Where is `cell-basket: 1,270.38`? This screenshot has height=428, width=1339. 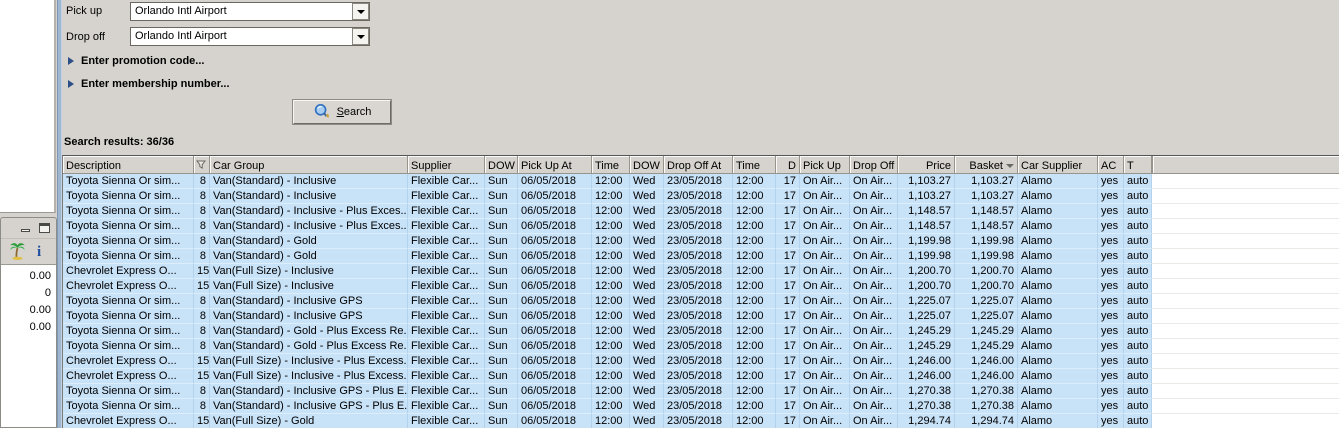 cell-basket: 1,270.38 is located at coordinates (986, 391).